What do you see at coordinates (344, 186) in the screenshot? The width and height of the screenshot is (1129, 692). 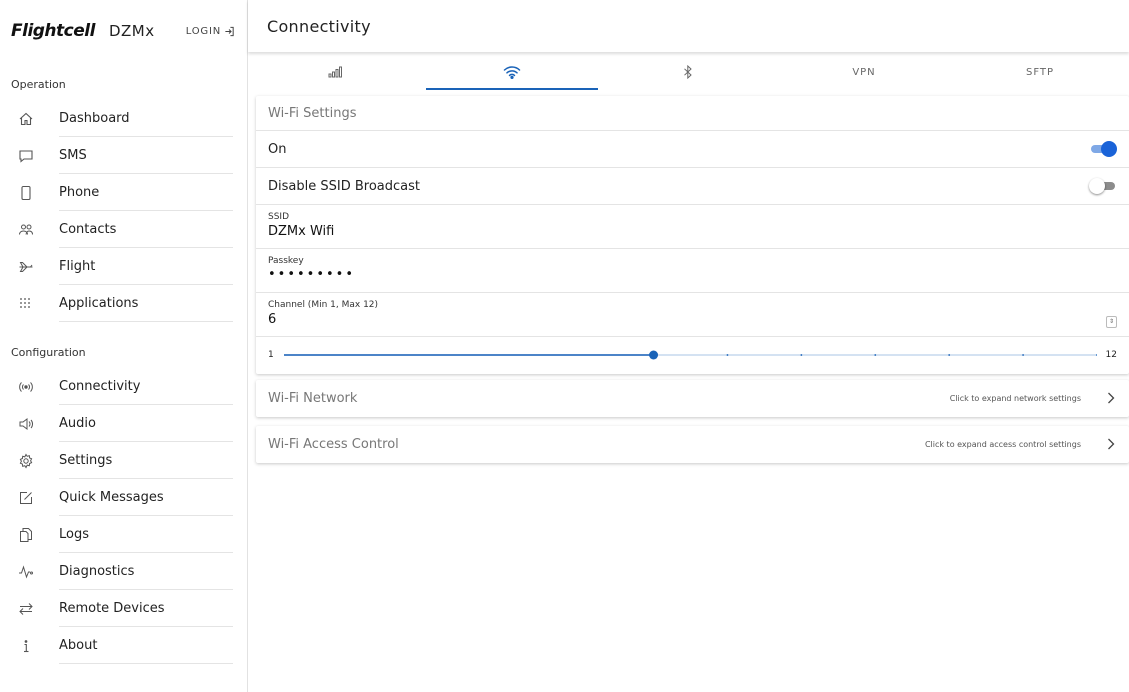 I see `disable-ssid-label: Disable SSID Broadcast` at bounding box center [344, 186].